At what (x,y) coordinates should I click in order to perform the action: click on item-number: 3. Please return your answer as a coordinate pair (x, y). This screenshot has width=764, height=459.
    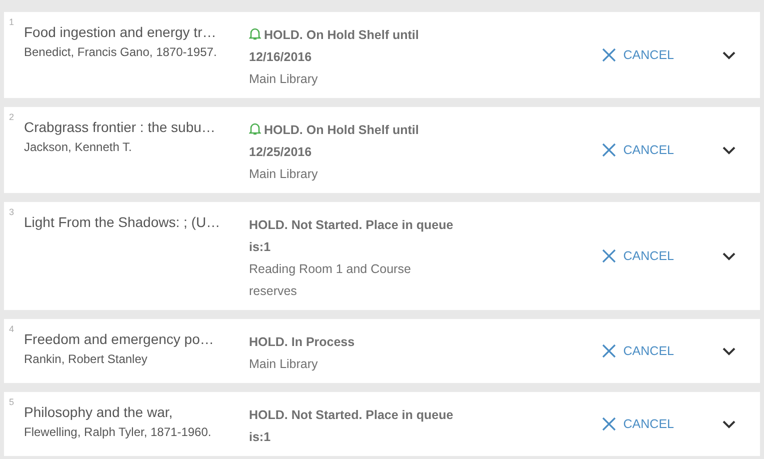
    Looking at the image, I should click on (12, 212).